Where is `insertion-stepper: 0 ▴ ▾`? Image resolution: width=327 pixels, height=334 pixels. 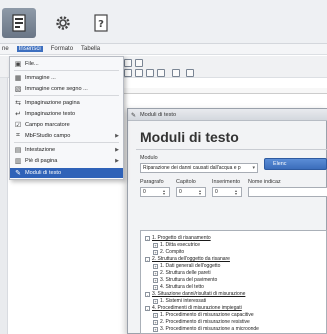
insertion-stepper: 0 ▴ ▾ is located at coordinates (227, 192).